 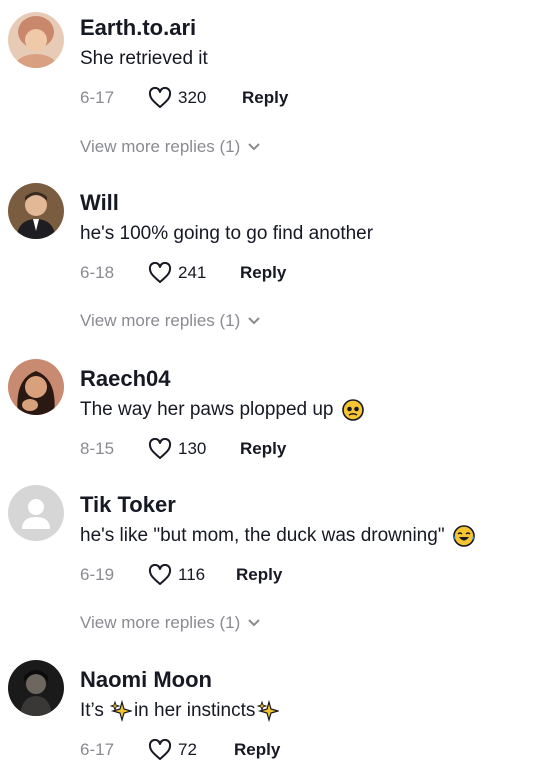 What do you see at coordinates (92, 710) in the screenshot?
I see `comment-text-part1: It’s` at bounding box center [92, 710].